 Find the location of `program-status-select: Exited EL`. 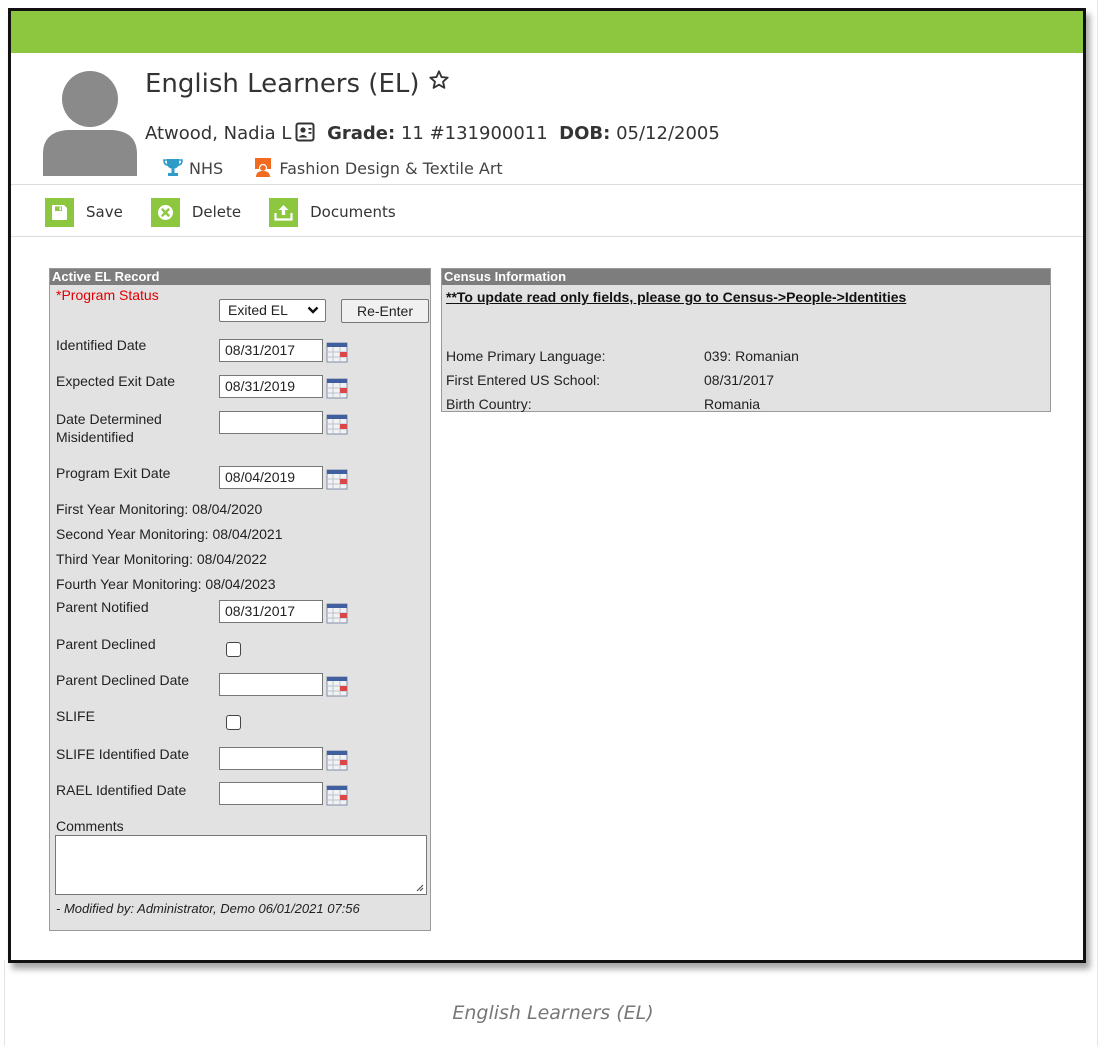

program-status-select: Exited EL is located at coordinates (272, 310).